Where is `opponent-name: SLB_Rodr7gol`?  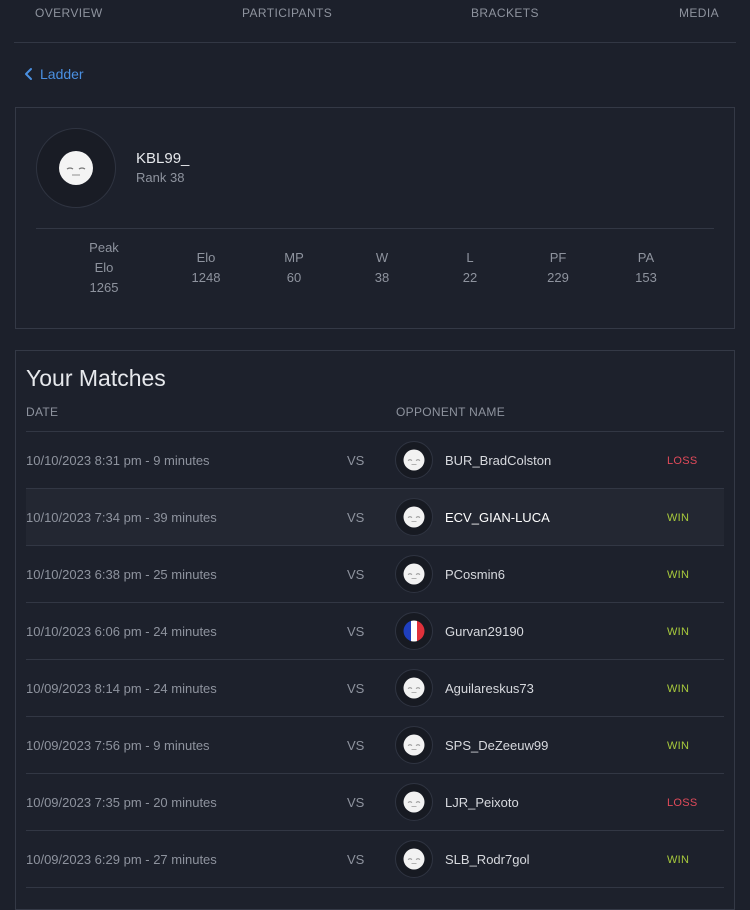
opponent-name: SLB_Rodr7gol is located at coordinates (487, 859).